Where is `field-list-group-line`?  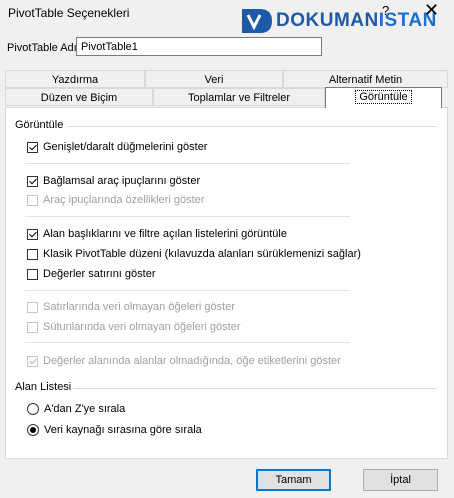 field-list-group-line is located at coordinates (255, 388).